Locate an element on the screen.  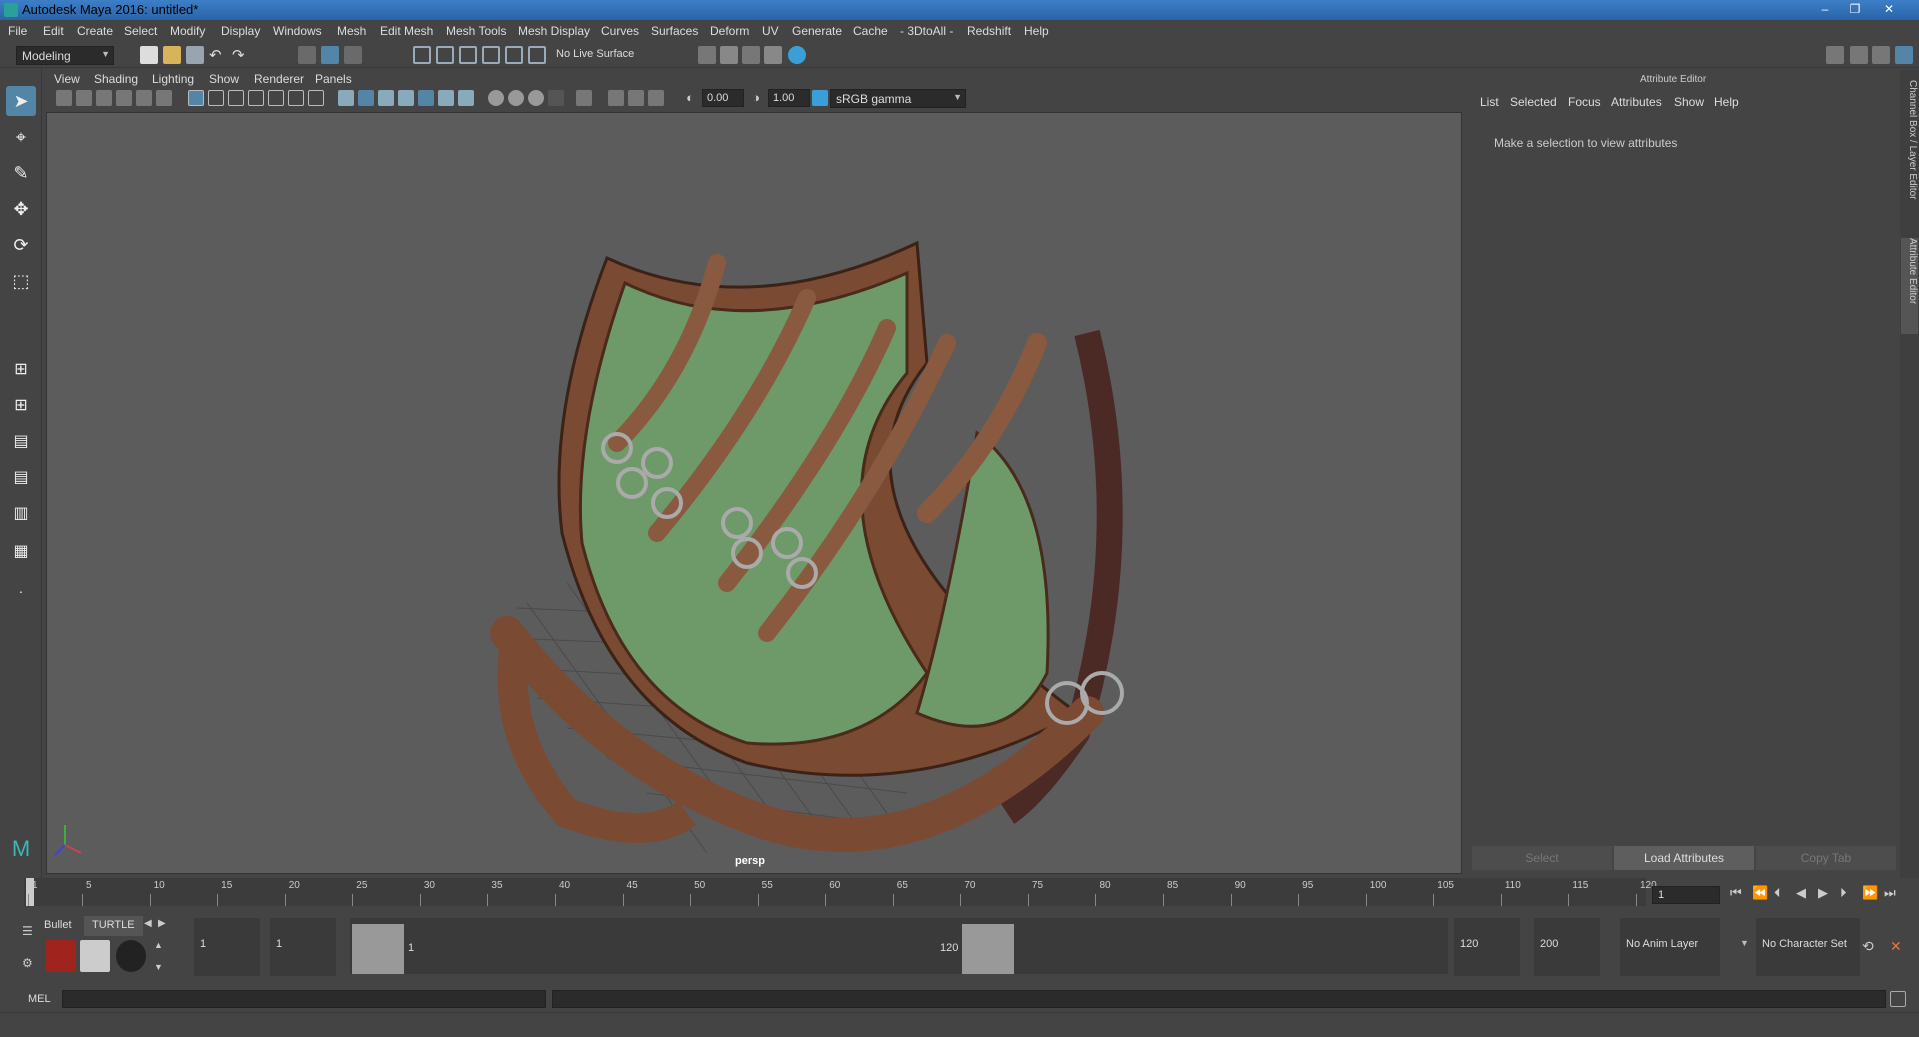
ae-menu-selected: Selected is located at coordinates (1533, 102).